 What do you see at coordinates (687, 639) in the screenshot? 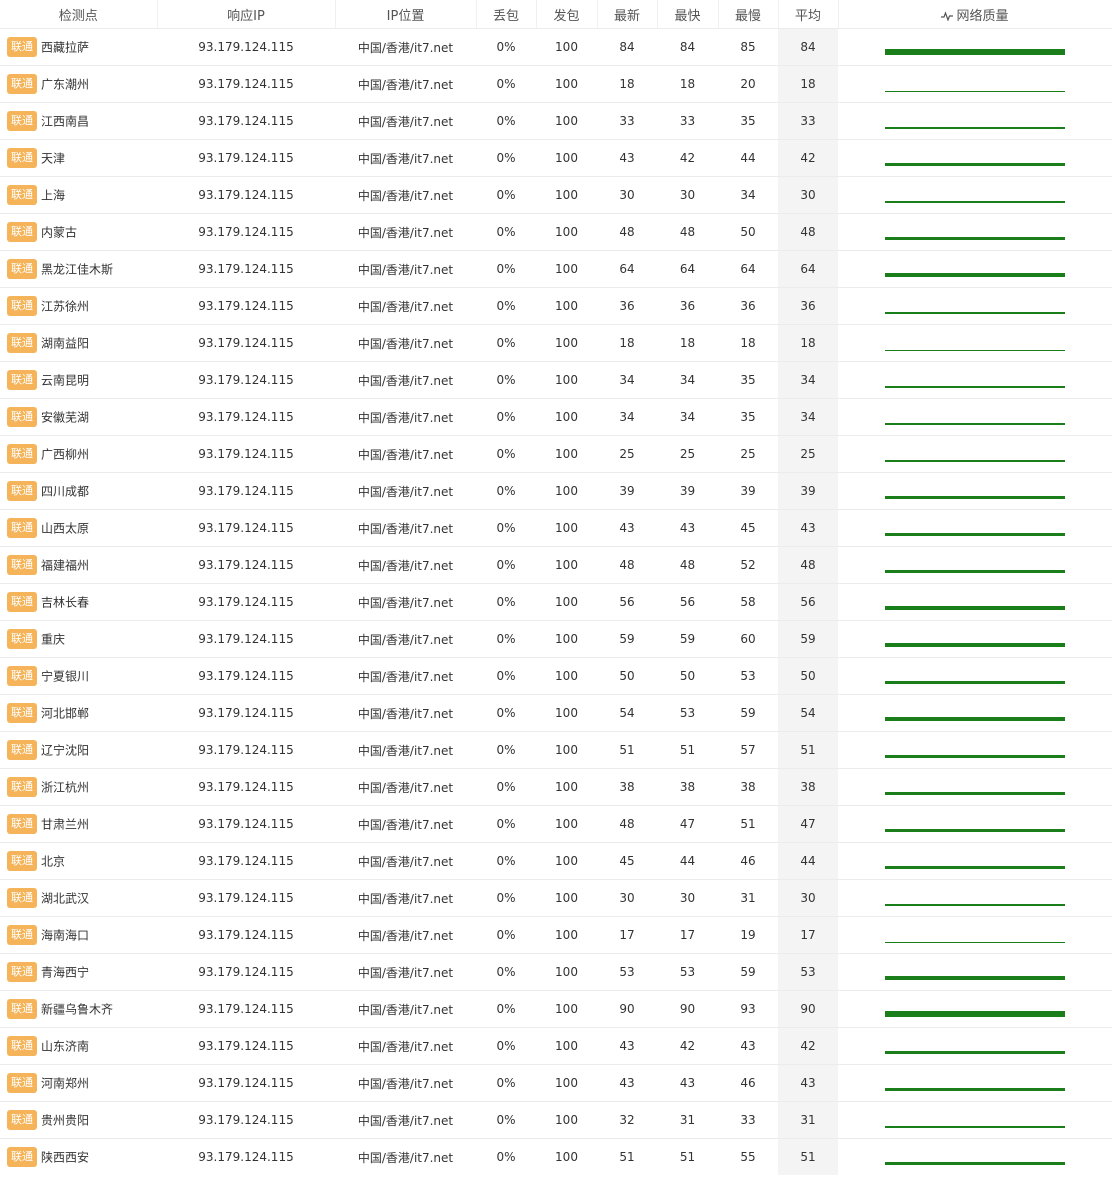
I see `fastest-cell: 59` at bounding box center [687, 639].